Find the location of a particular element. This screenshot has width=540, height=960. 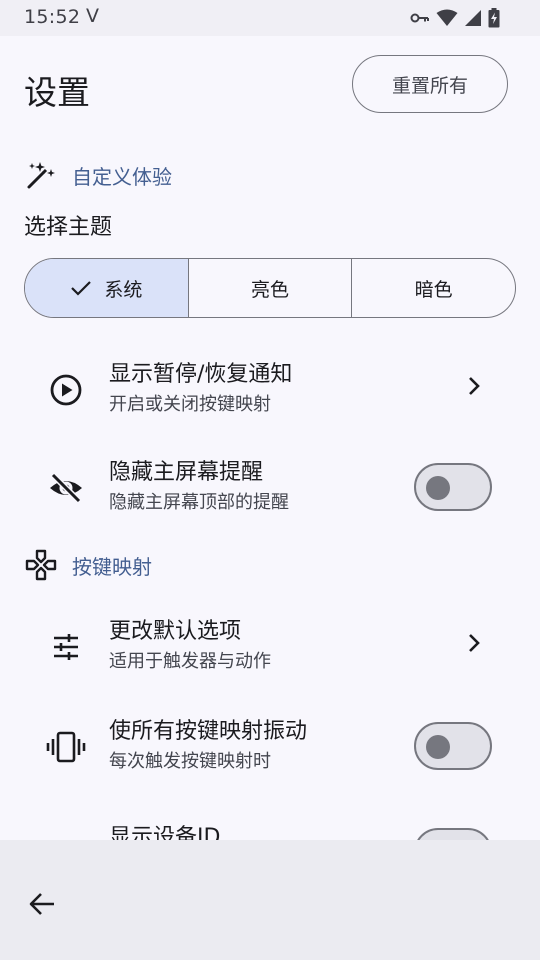

theme-segmented-control: 系统 亮色 暗色 is located at coordinates (270, 288).